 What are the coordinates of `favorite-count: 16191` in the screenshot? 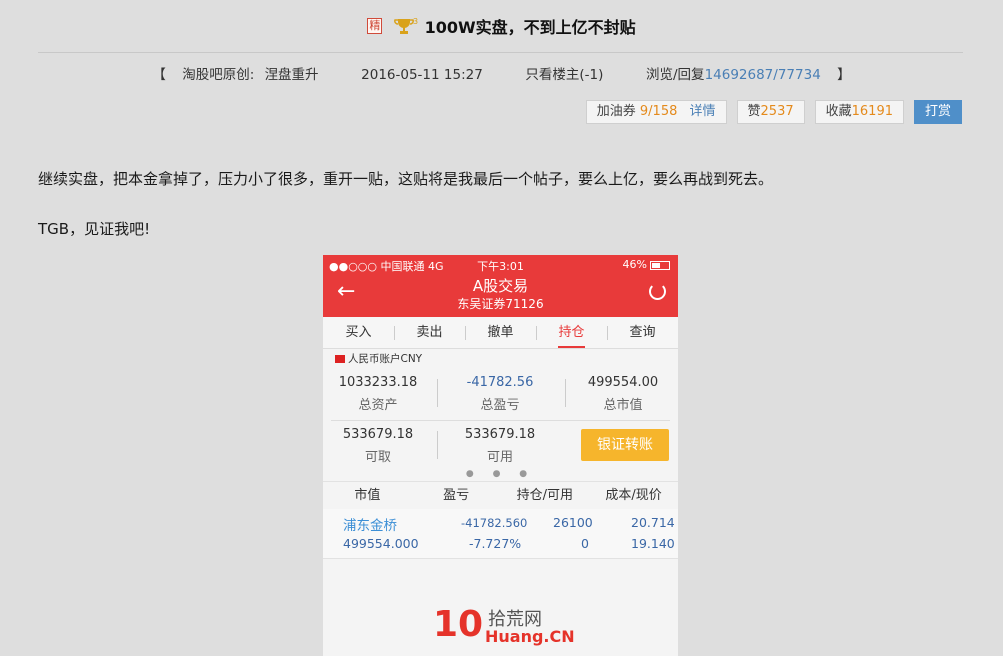 It's located at (872, 111).